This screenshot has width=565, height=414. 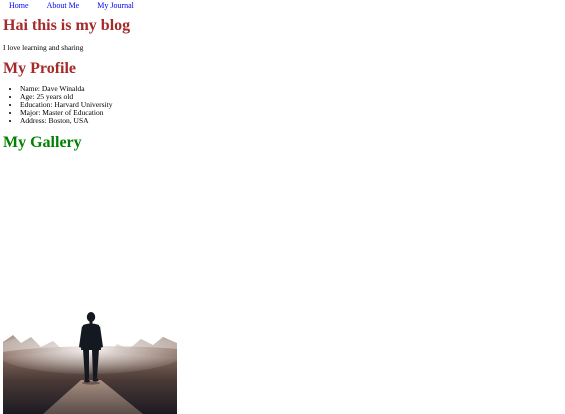 What do you see at coordinates (67, 25) in the screenshot?
I see `blog-title: Hai this is my blog` at bounding box center [67, 25].